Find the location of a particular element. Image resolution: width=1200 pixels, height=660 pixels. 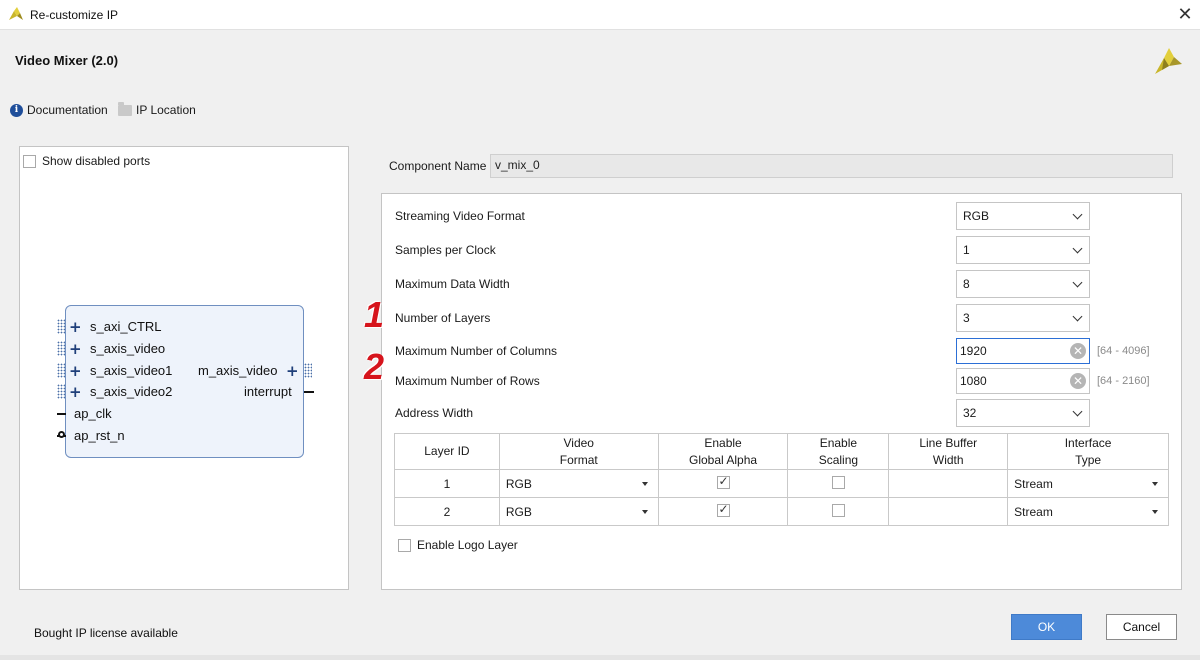

address-width-select: 32 is located at coordinates (1023, 413).